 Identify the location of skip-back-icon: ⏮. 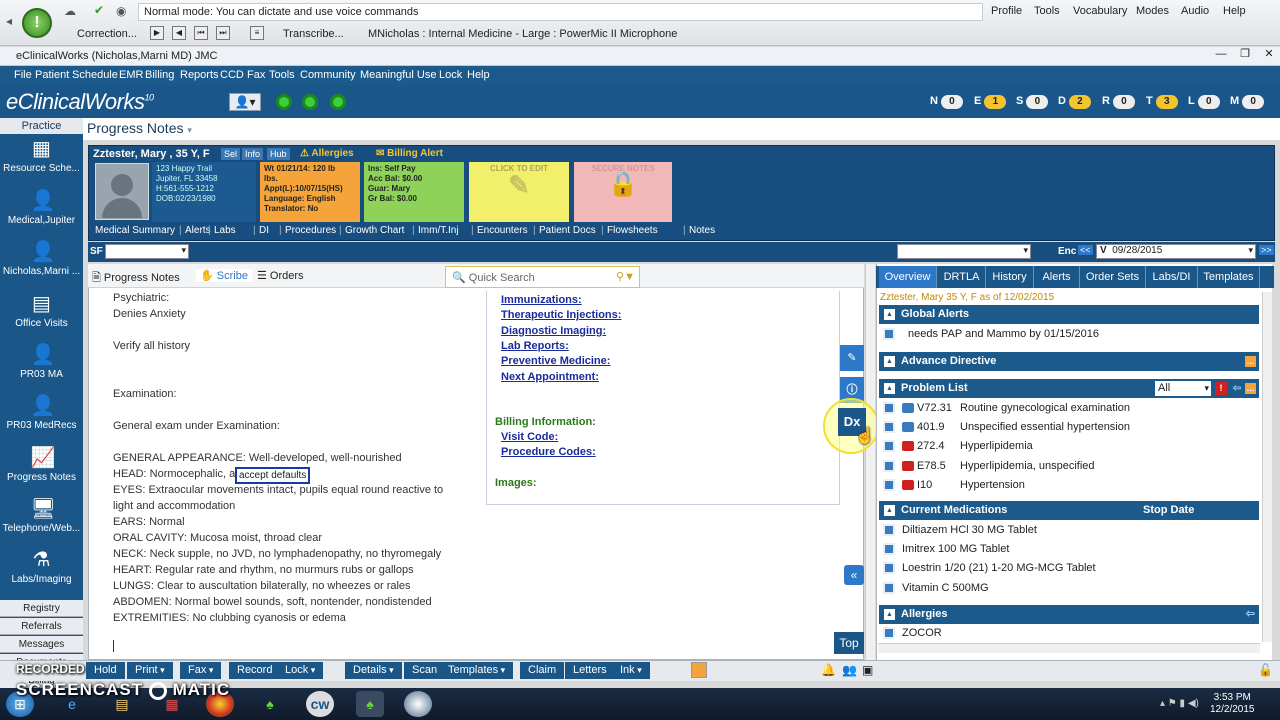
(201, 33).